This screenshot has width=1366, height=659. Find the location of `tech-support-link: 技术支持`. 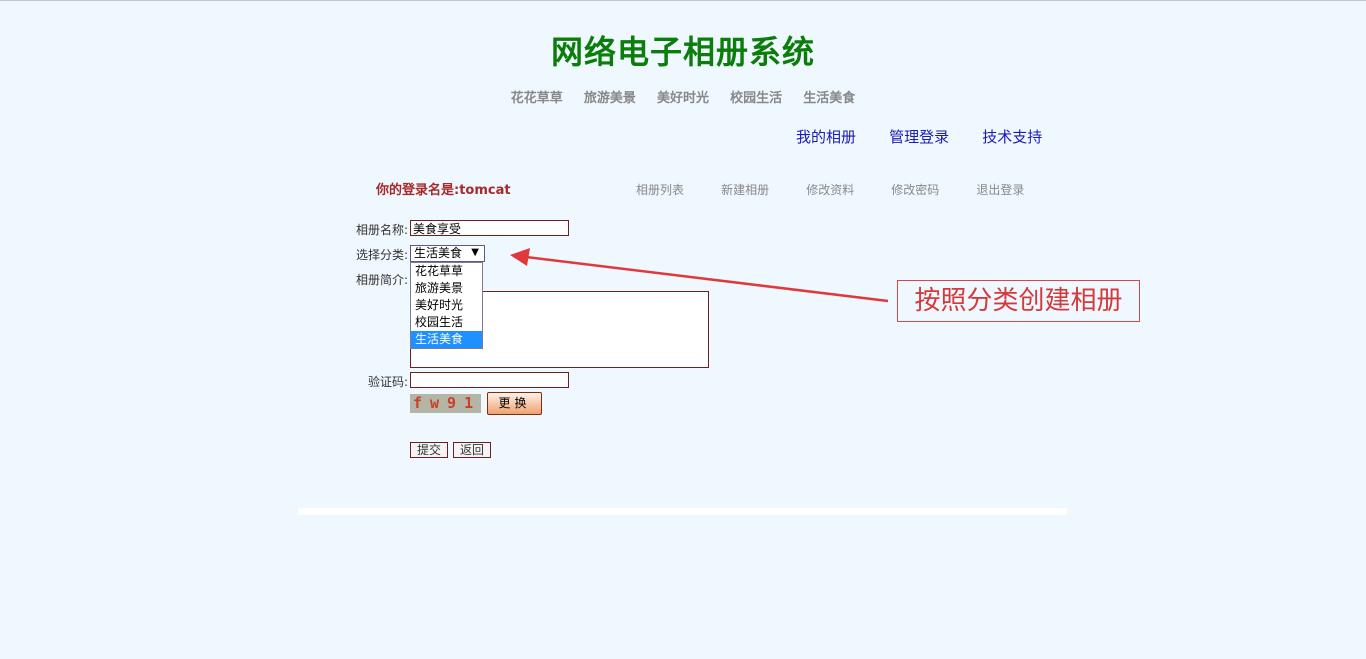

tech-support-link: 技术支持 is located at coordinates (1012, 136).